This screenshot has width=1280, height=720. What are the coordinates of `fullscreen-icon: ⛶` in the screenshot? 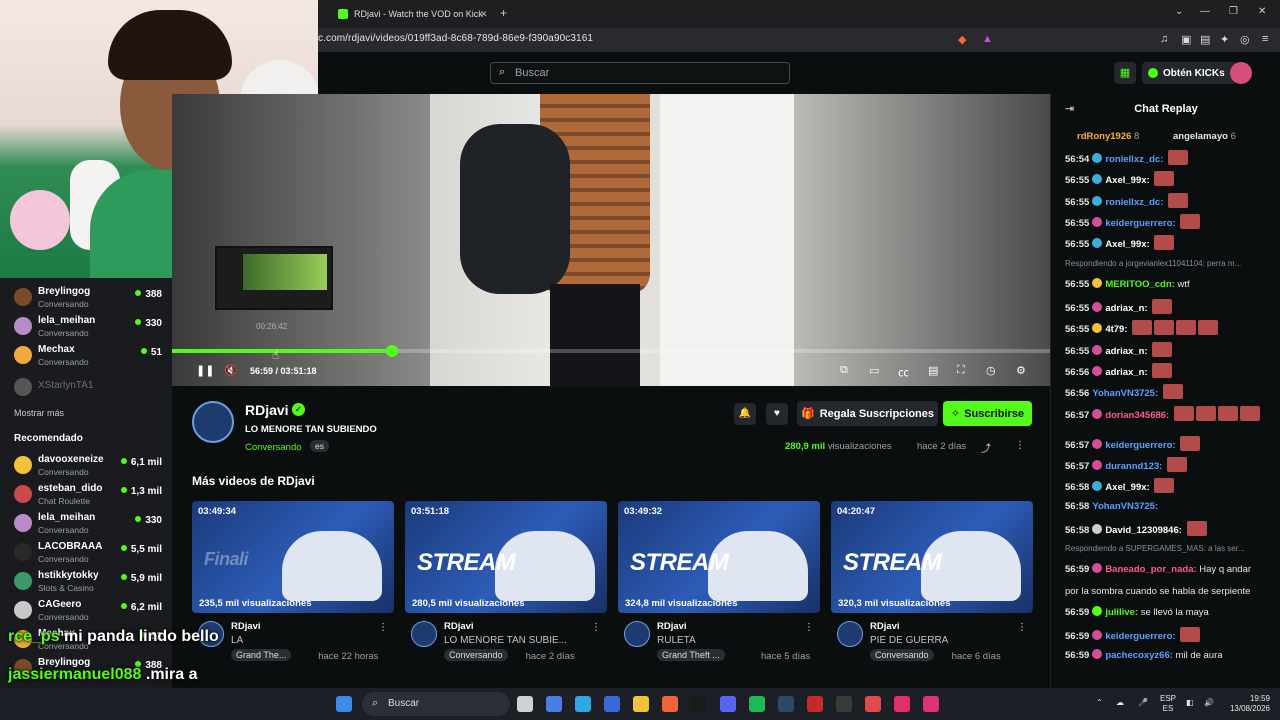 It's located at (961, 370).